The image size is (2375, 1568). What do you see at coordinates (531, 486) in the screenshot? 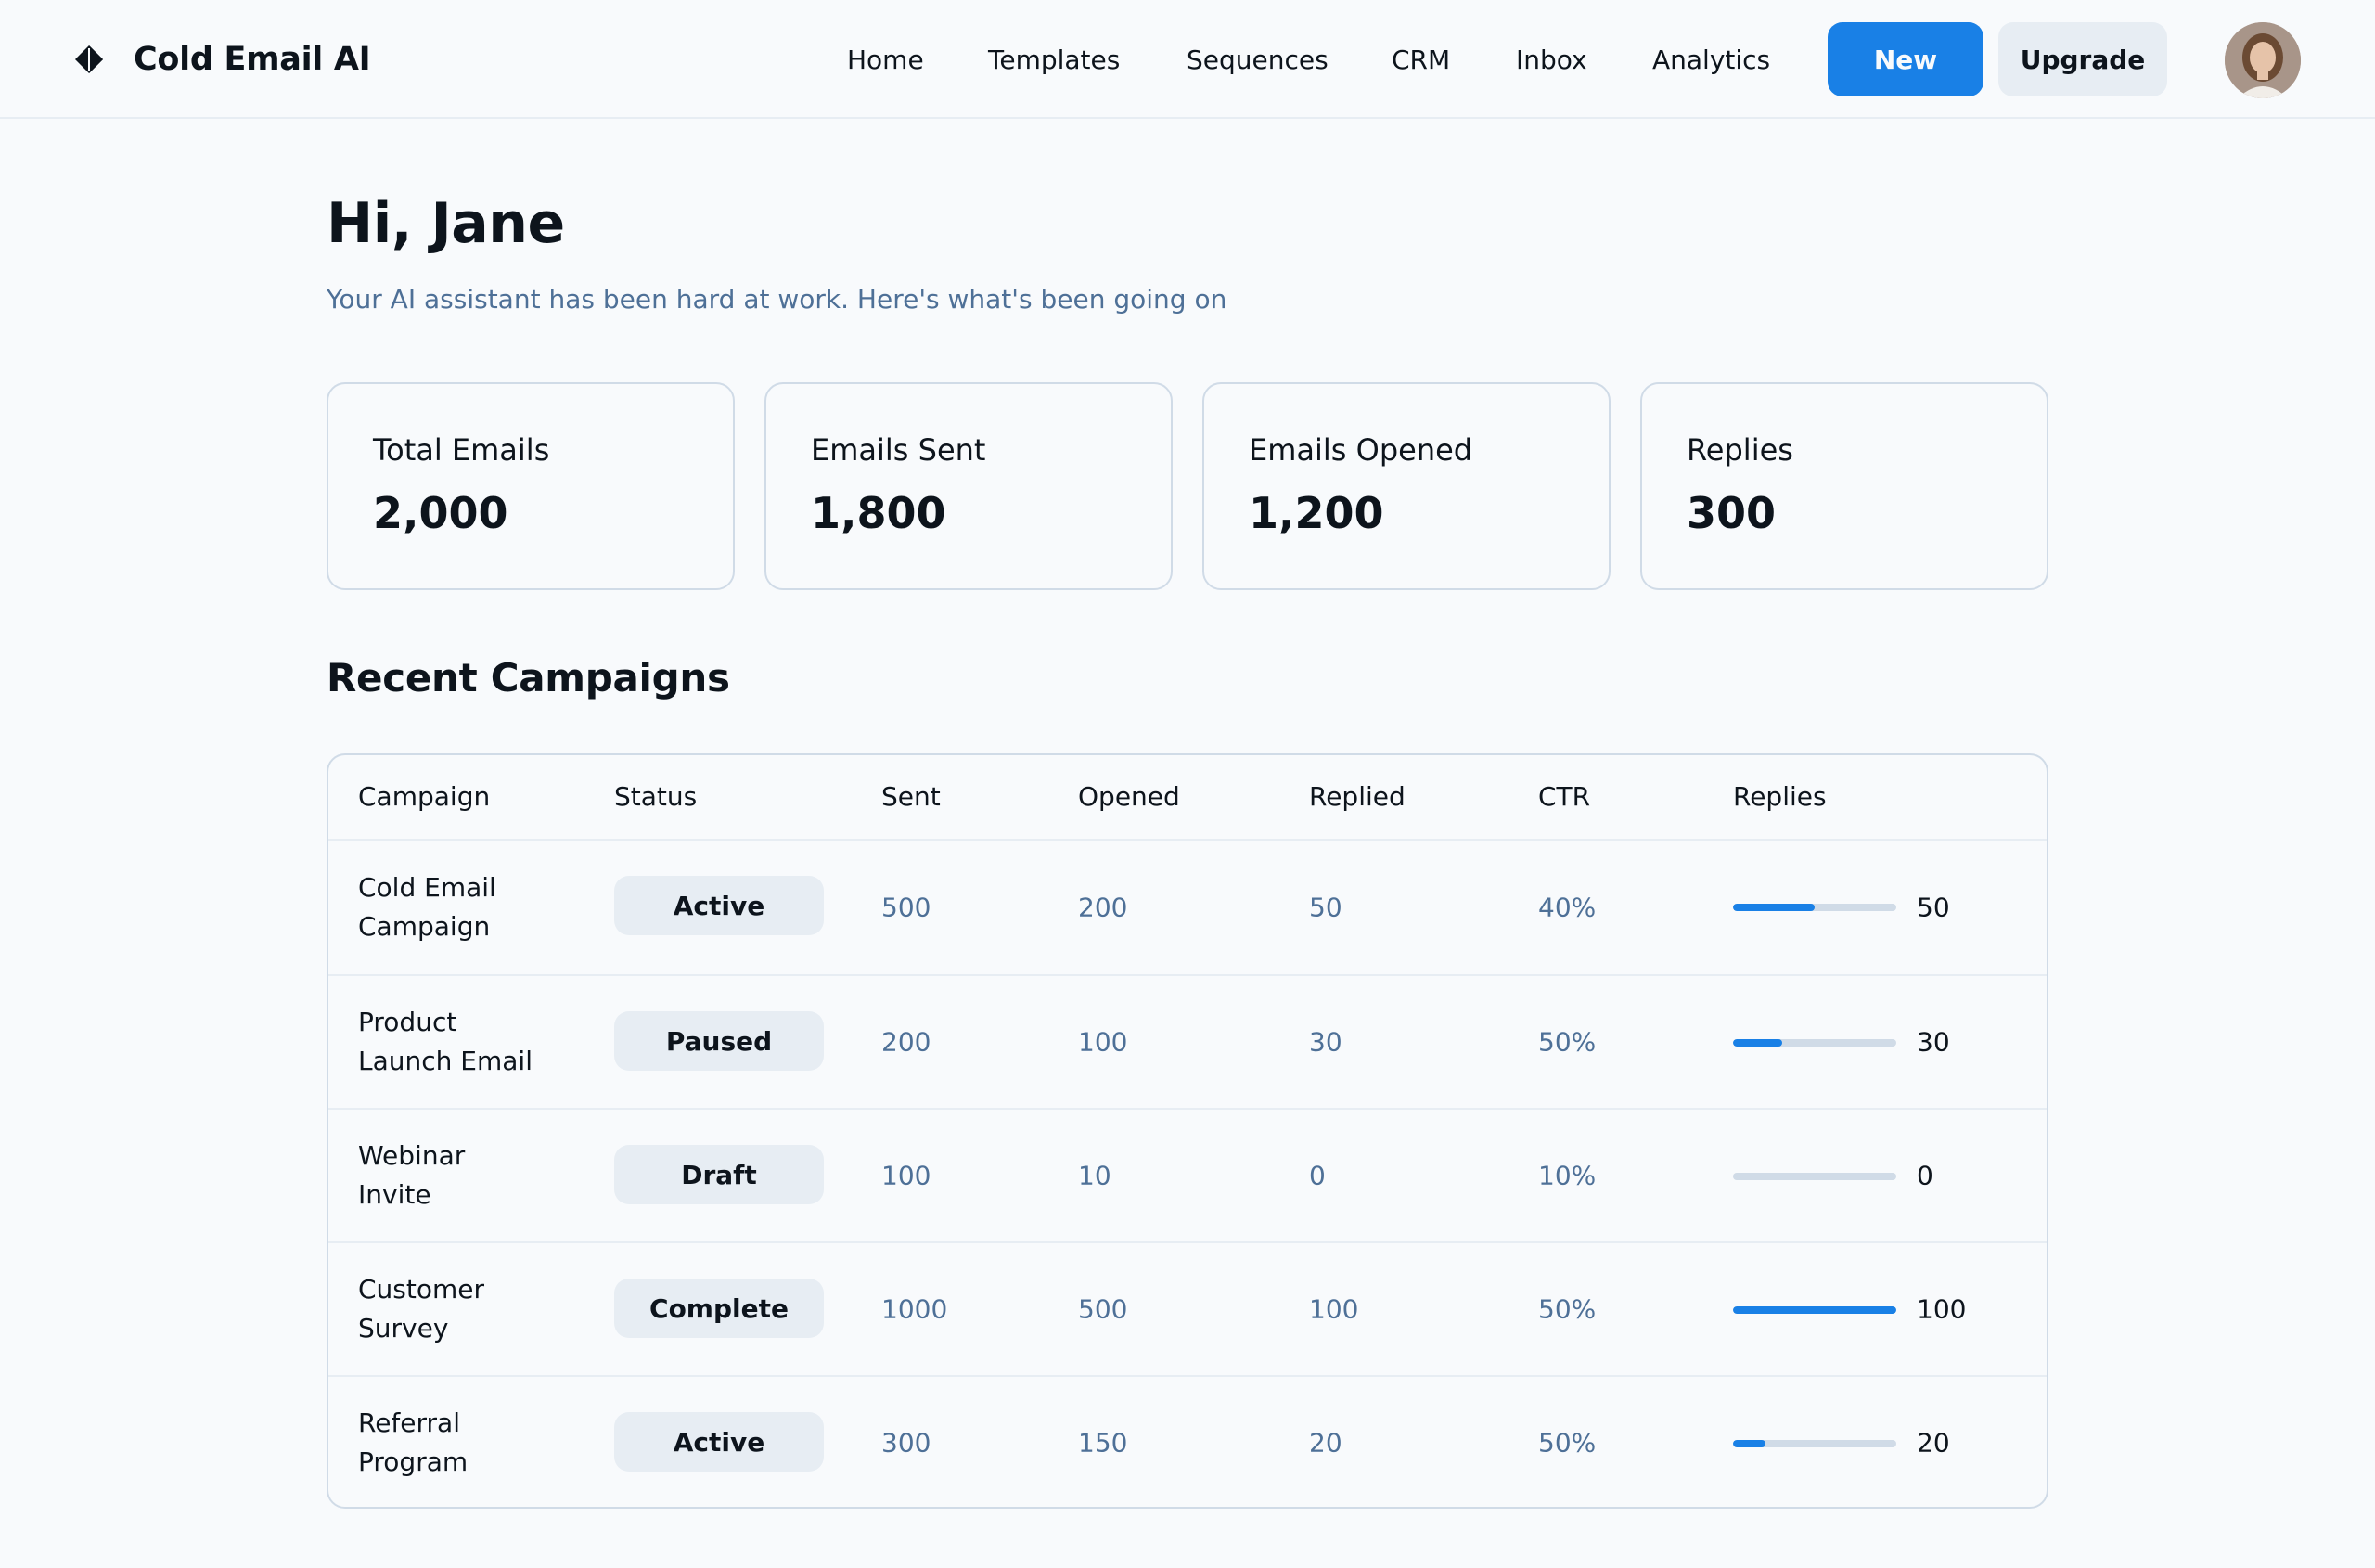
I see `stat-card-total-emails: Total Emails 2,000` at bounding box center [531, 486].